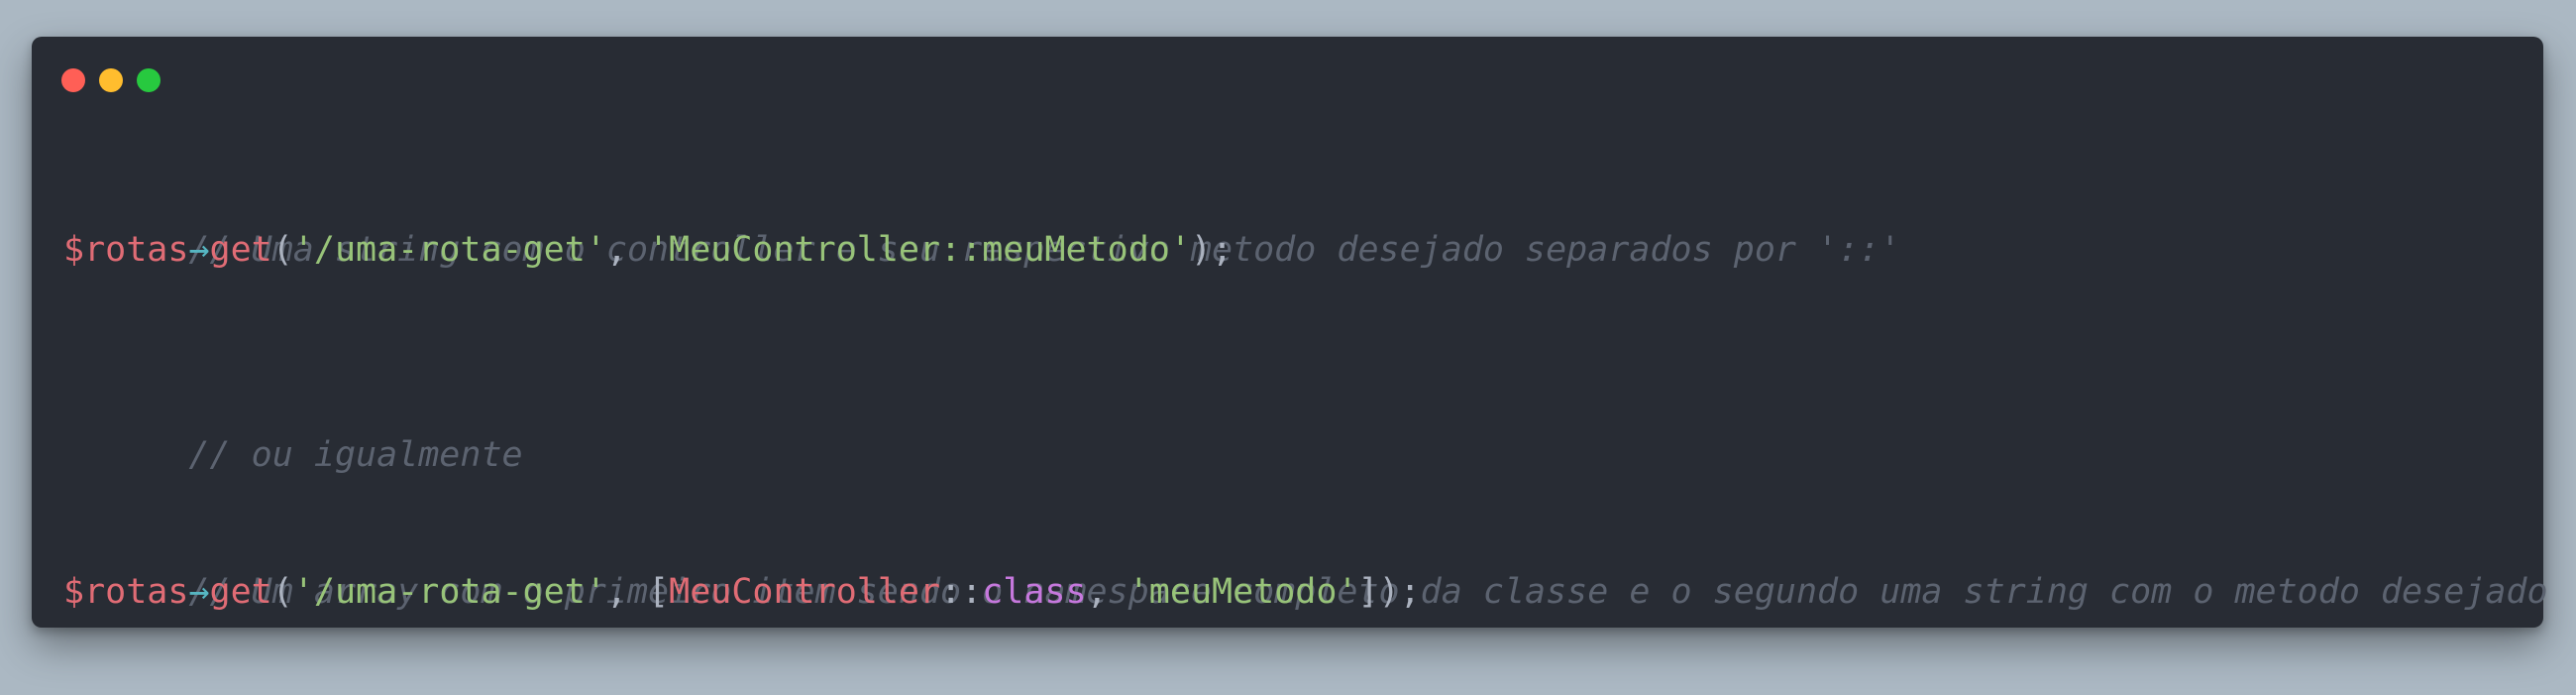 The height and width of the screenshot is (695, 2576). I want to click on bracket-open-token: [, so click(659, 592).